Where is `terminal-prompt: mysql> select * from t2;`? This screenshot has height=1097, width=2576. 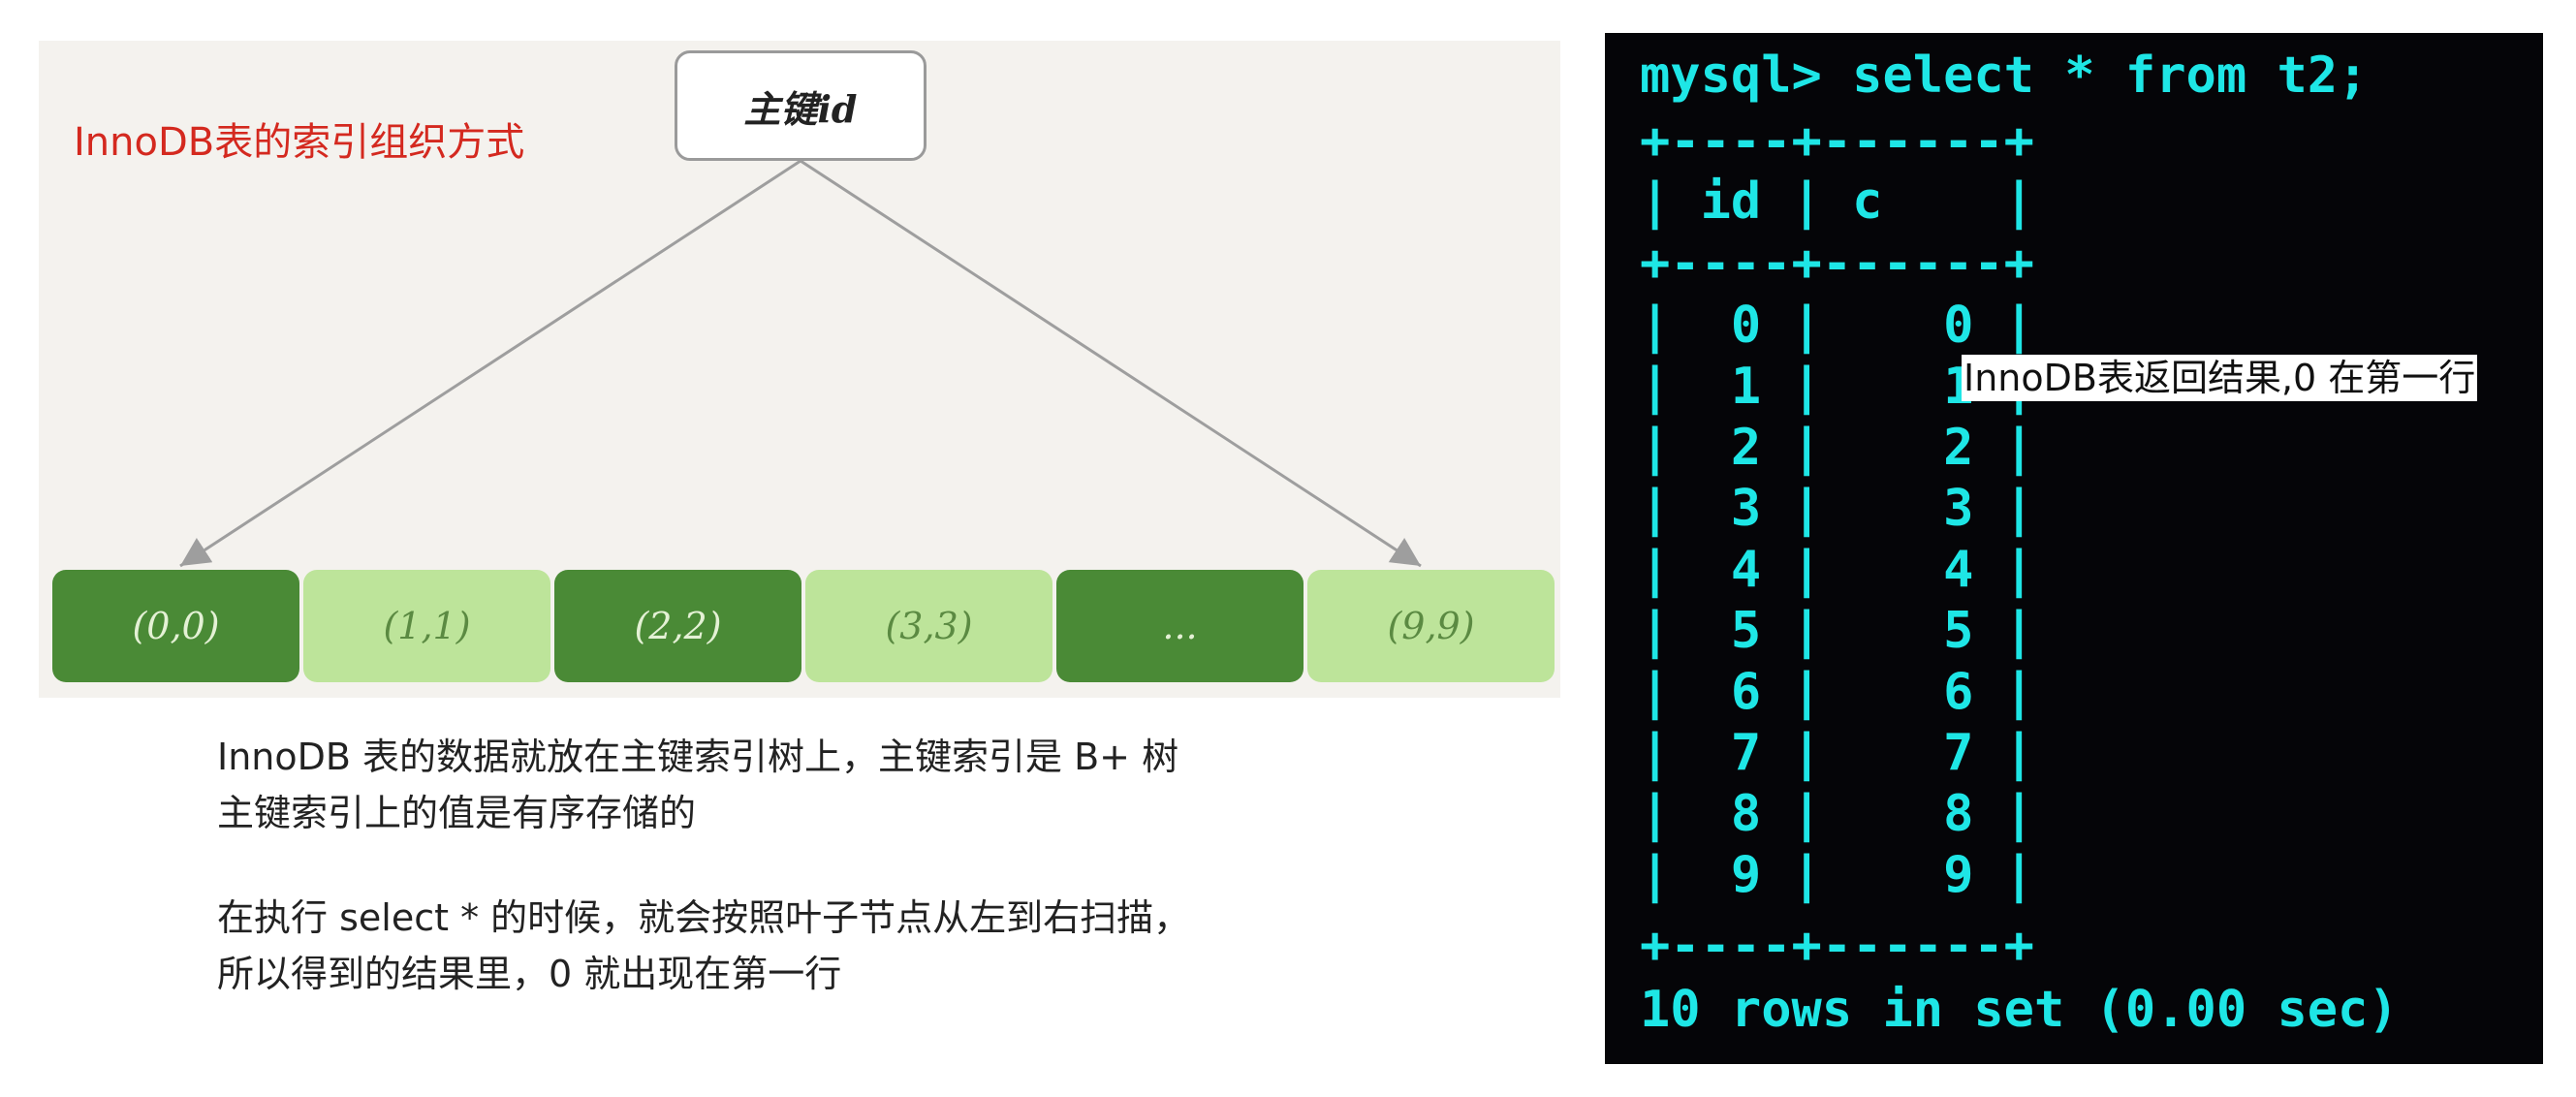
terminal-prompt: mysql> select * from t2; is located at coordinates (2005, 76).